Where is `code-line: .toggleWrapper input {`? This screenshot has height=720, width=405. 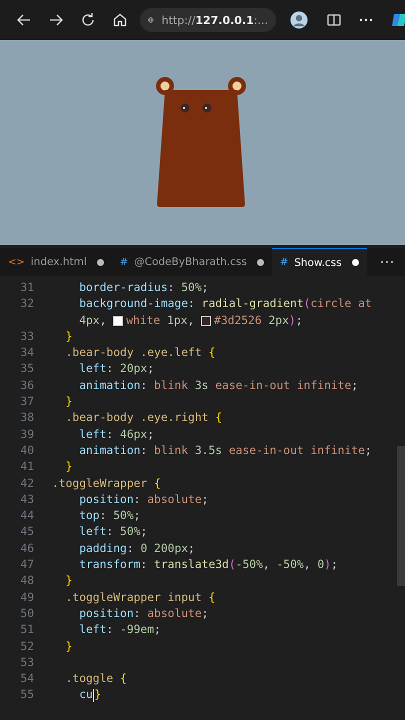 code-line: .toggleWrapper input { is located at coordinates (140, 598).